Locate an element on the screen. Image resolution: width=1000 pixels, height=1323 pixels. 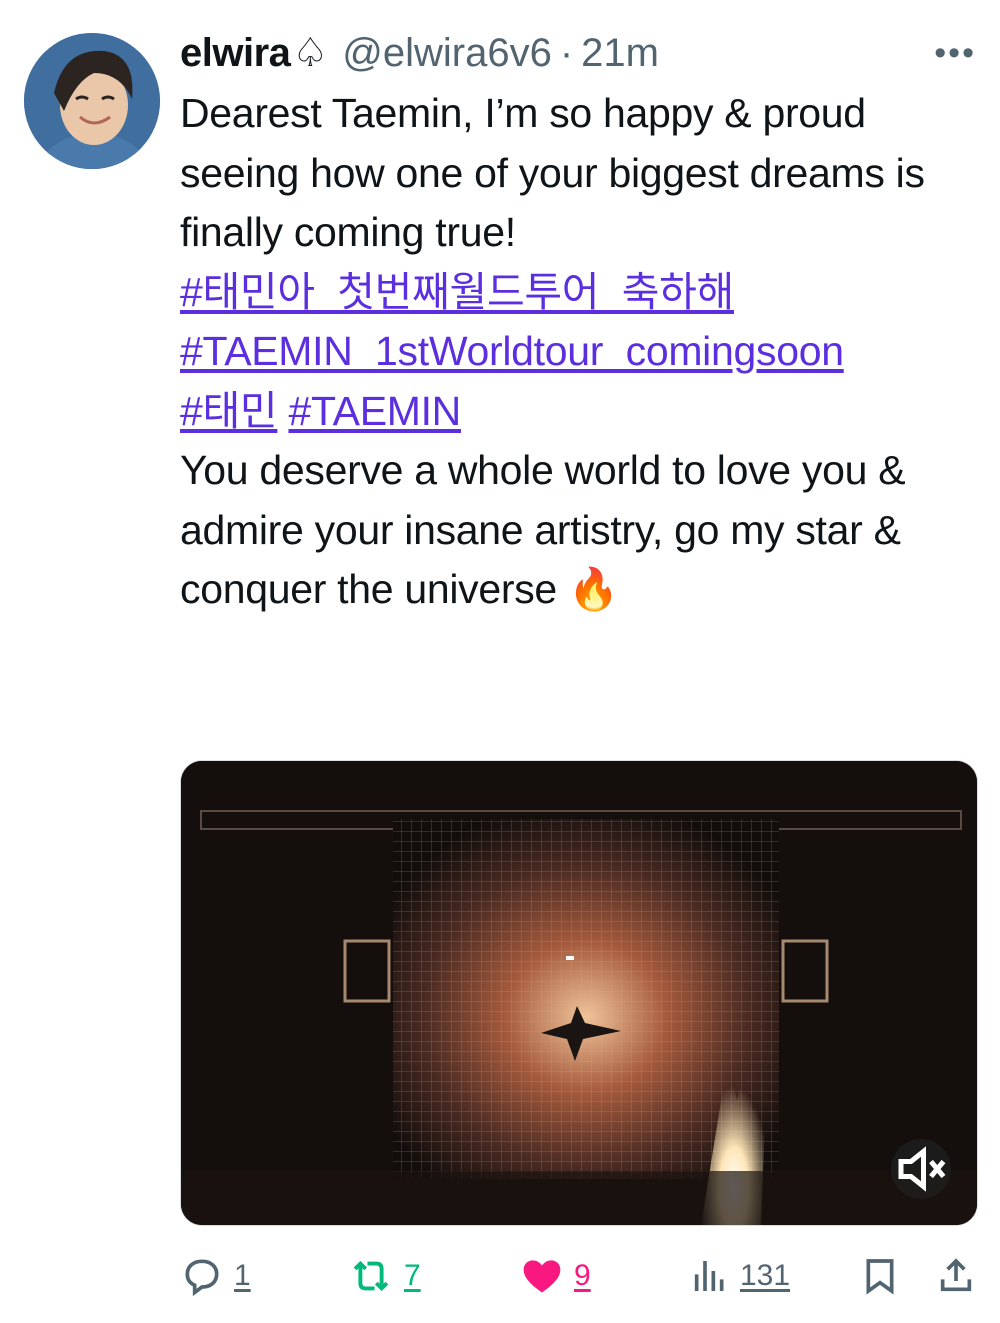
repost-count: 7 is located at coordinates (412, 1275).